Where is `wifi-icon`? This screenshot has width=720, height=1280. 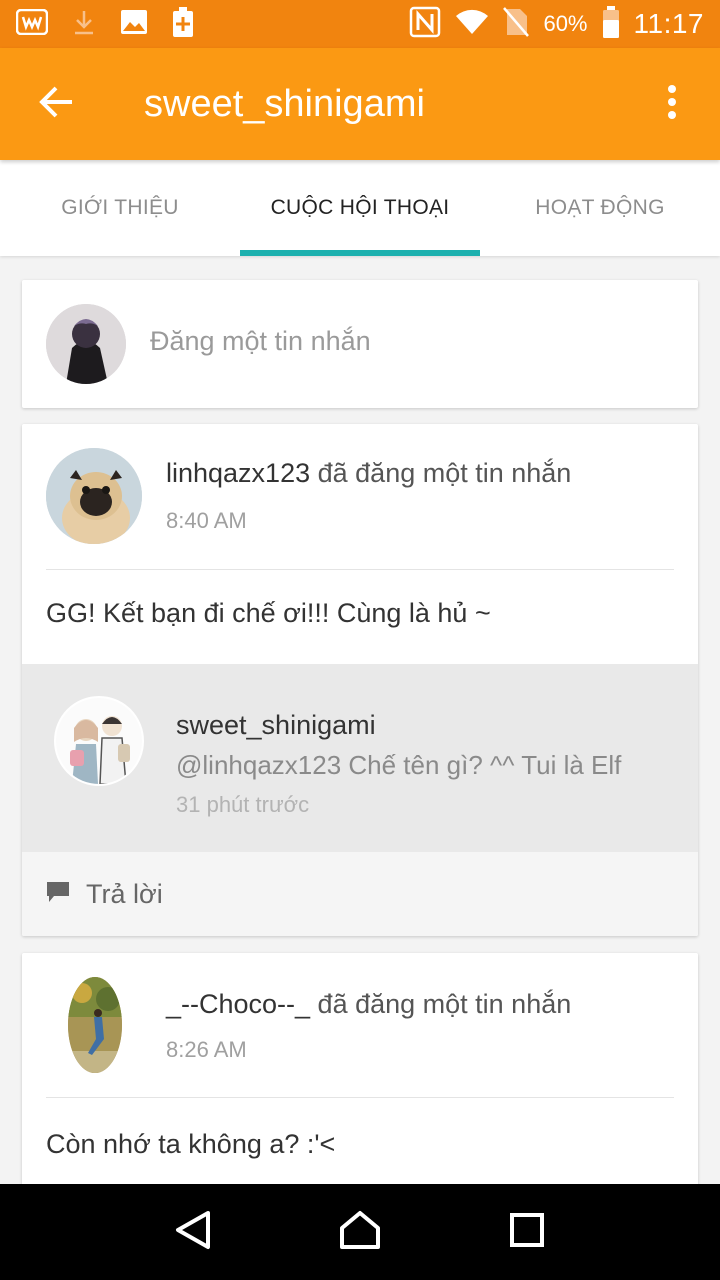 wifi-icon is located at coordinates (472, 24).